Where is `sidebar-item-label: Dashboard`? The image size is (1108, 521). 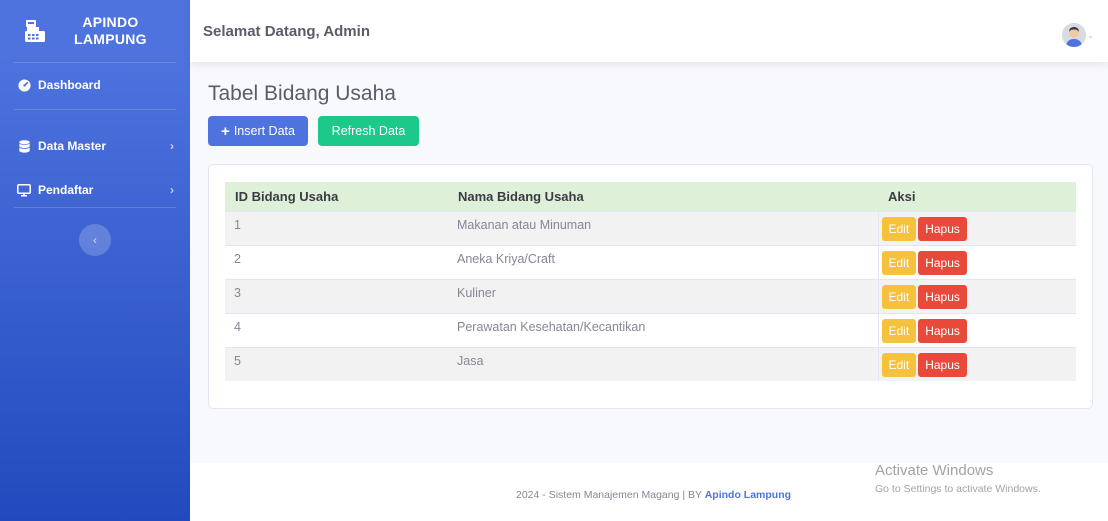 sidebar-item-label: Dashboard is located at coordinates (69, 85).